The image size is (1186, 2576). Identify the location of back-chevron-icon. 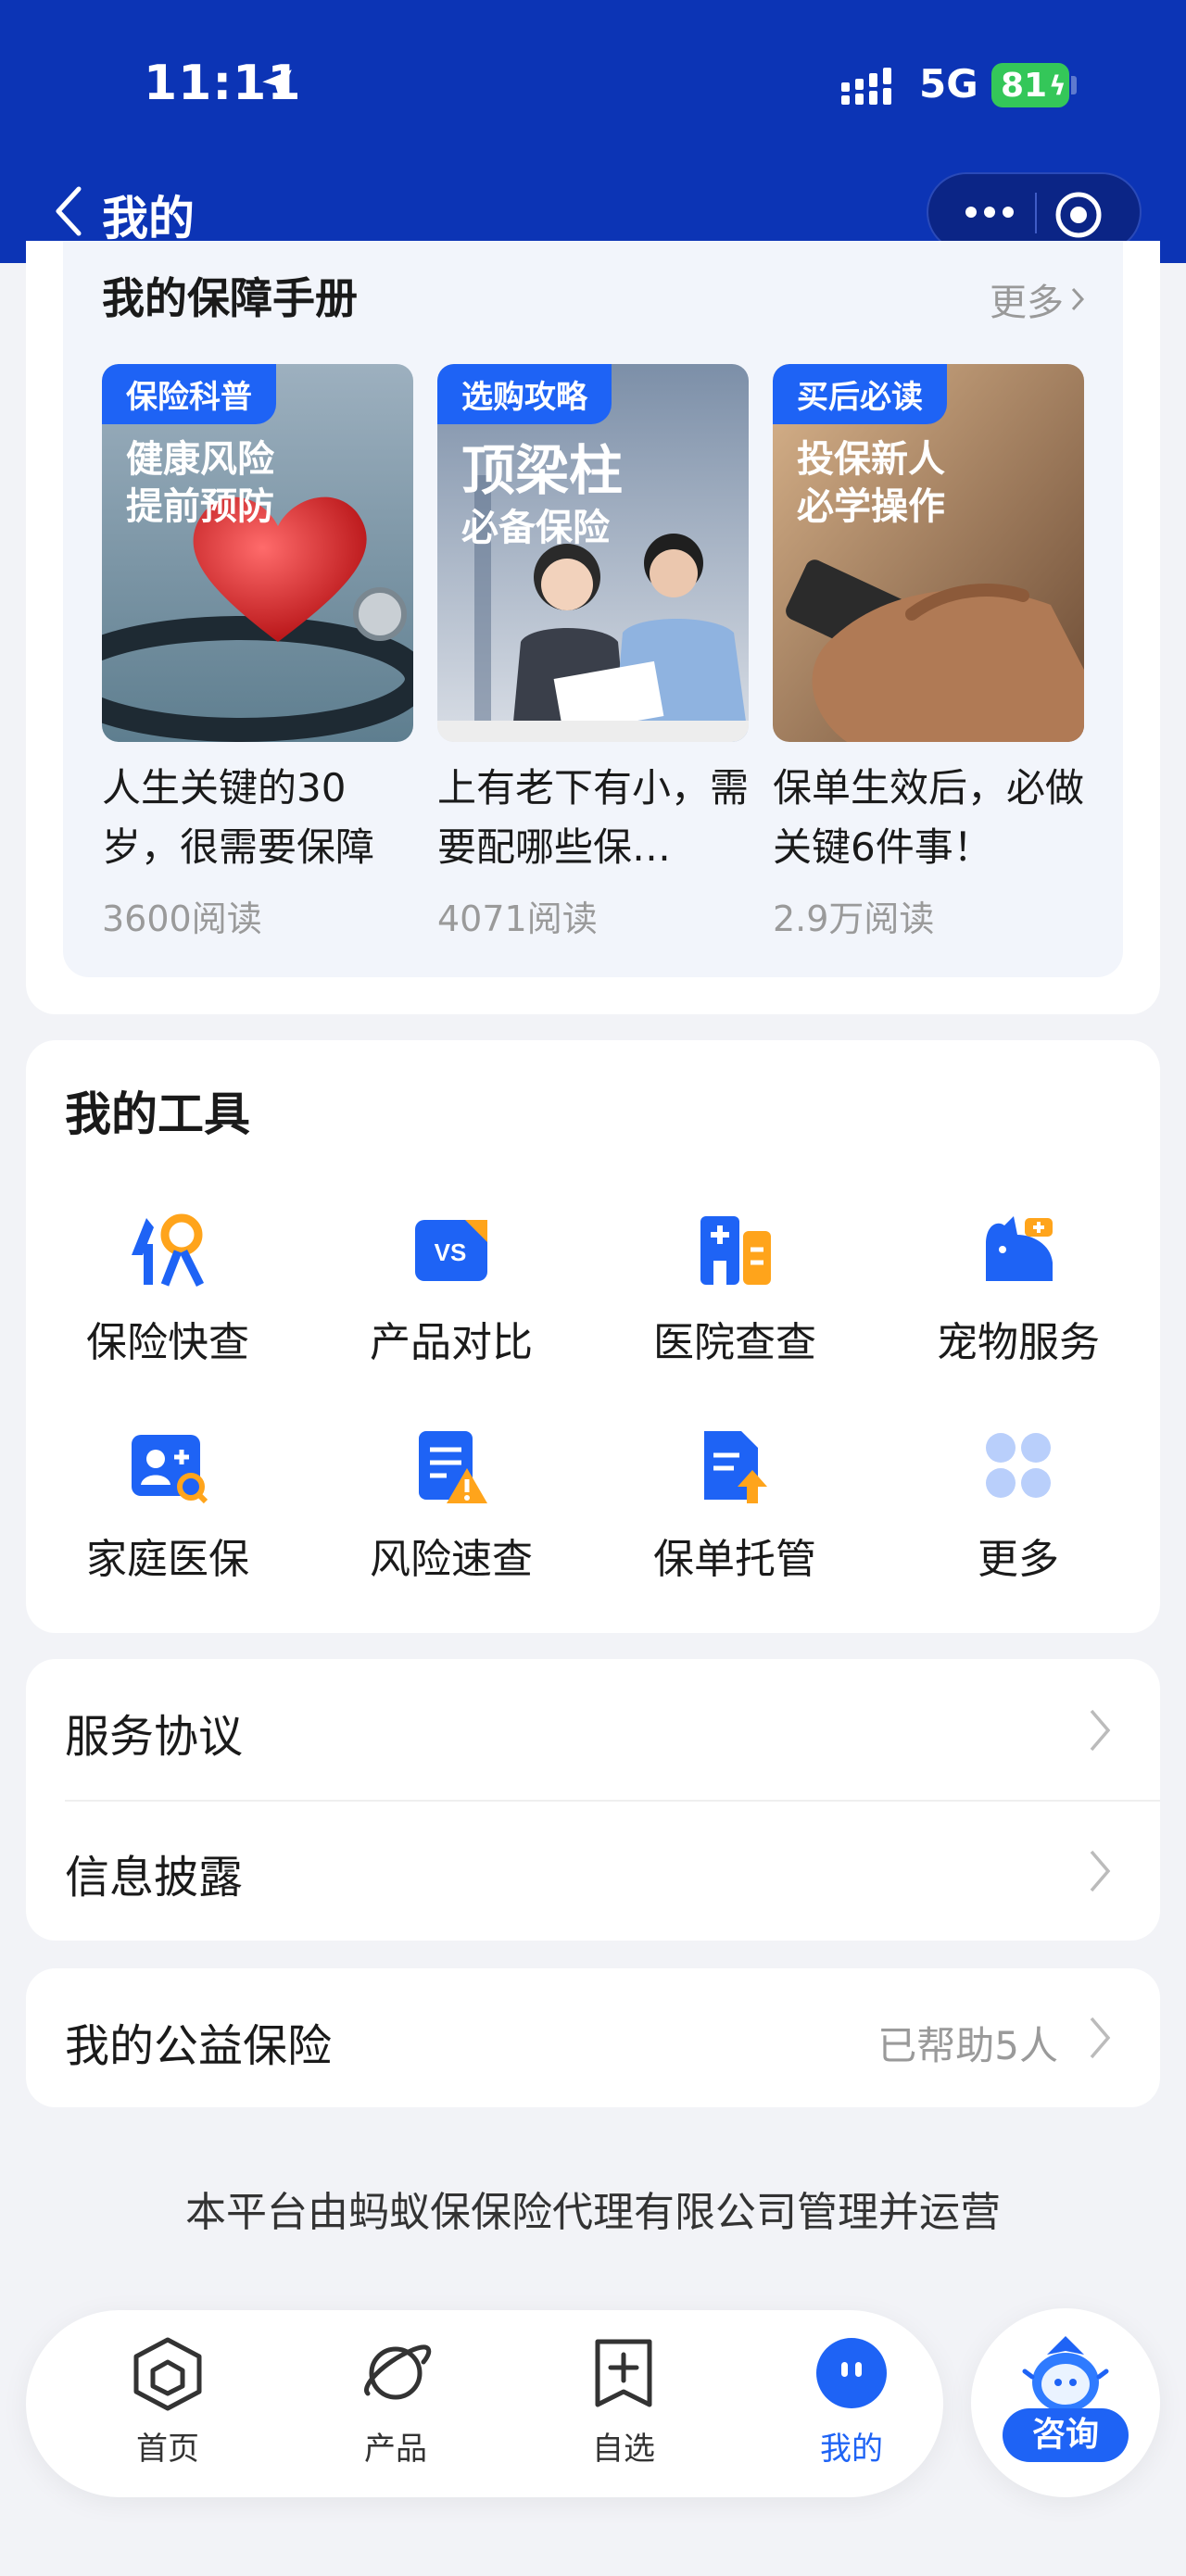
(69, 211).